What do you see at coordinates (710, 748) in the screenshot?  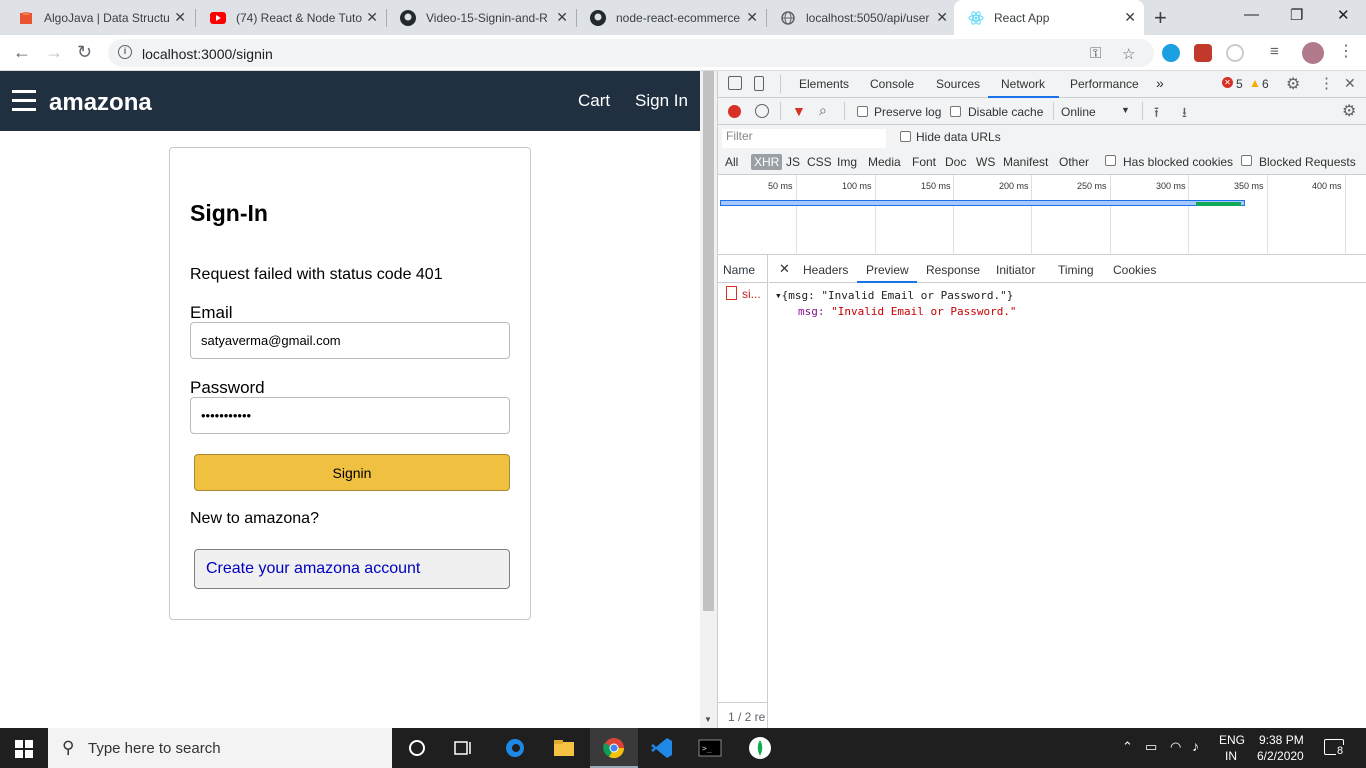 I see `terminal-icon: >_` at bounding box center [710, 748].